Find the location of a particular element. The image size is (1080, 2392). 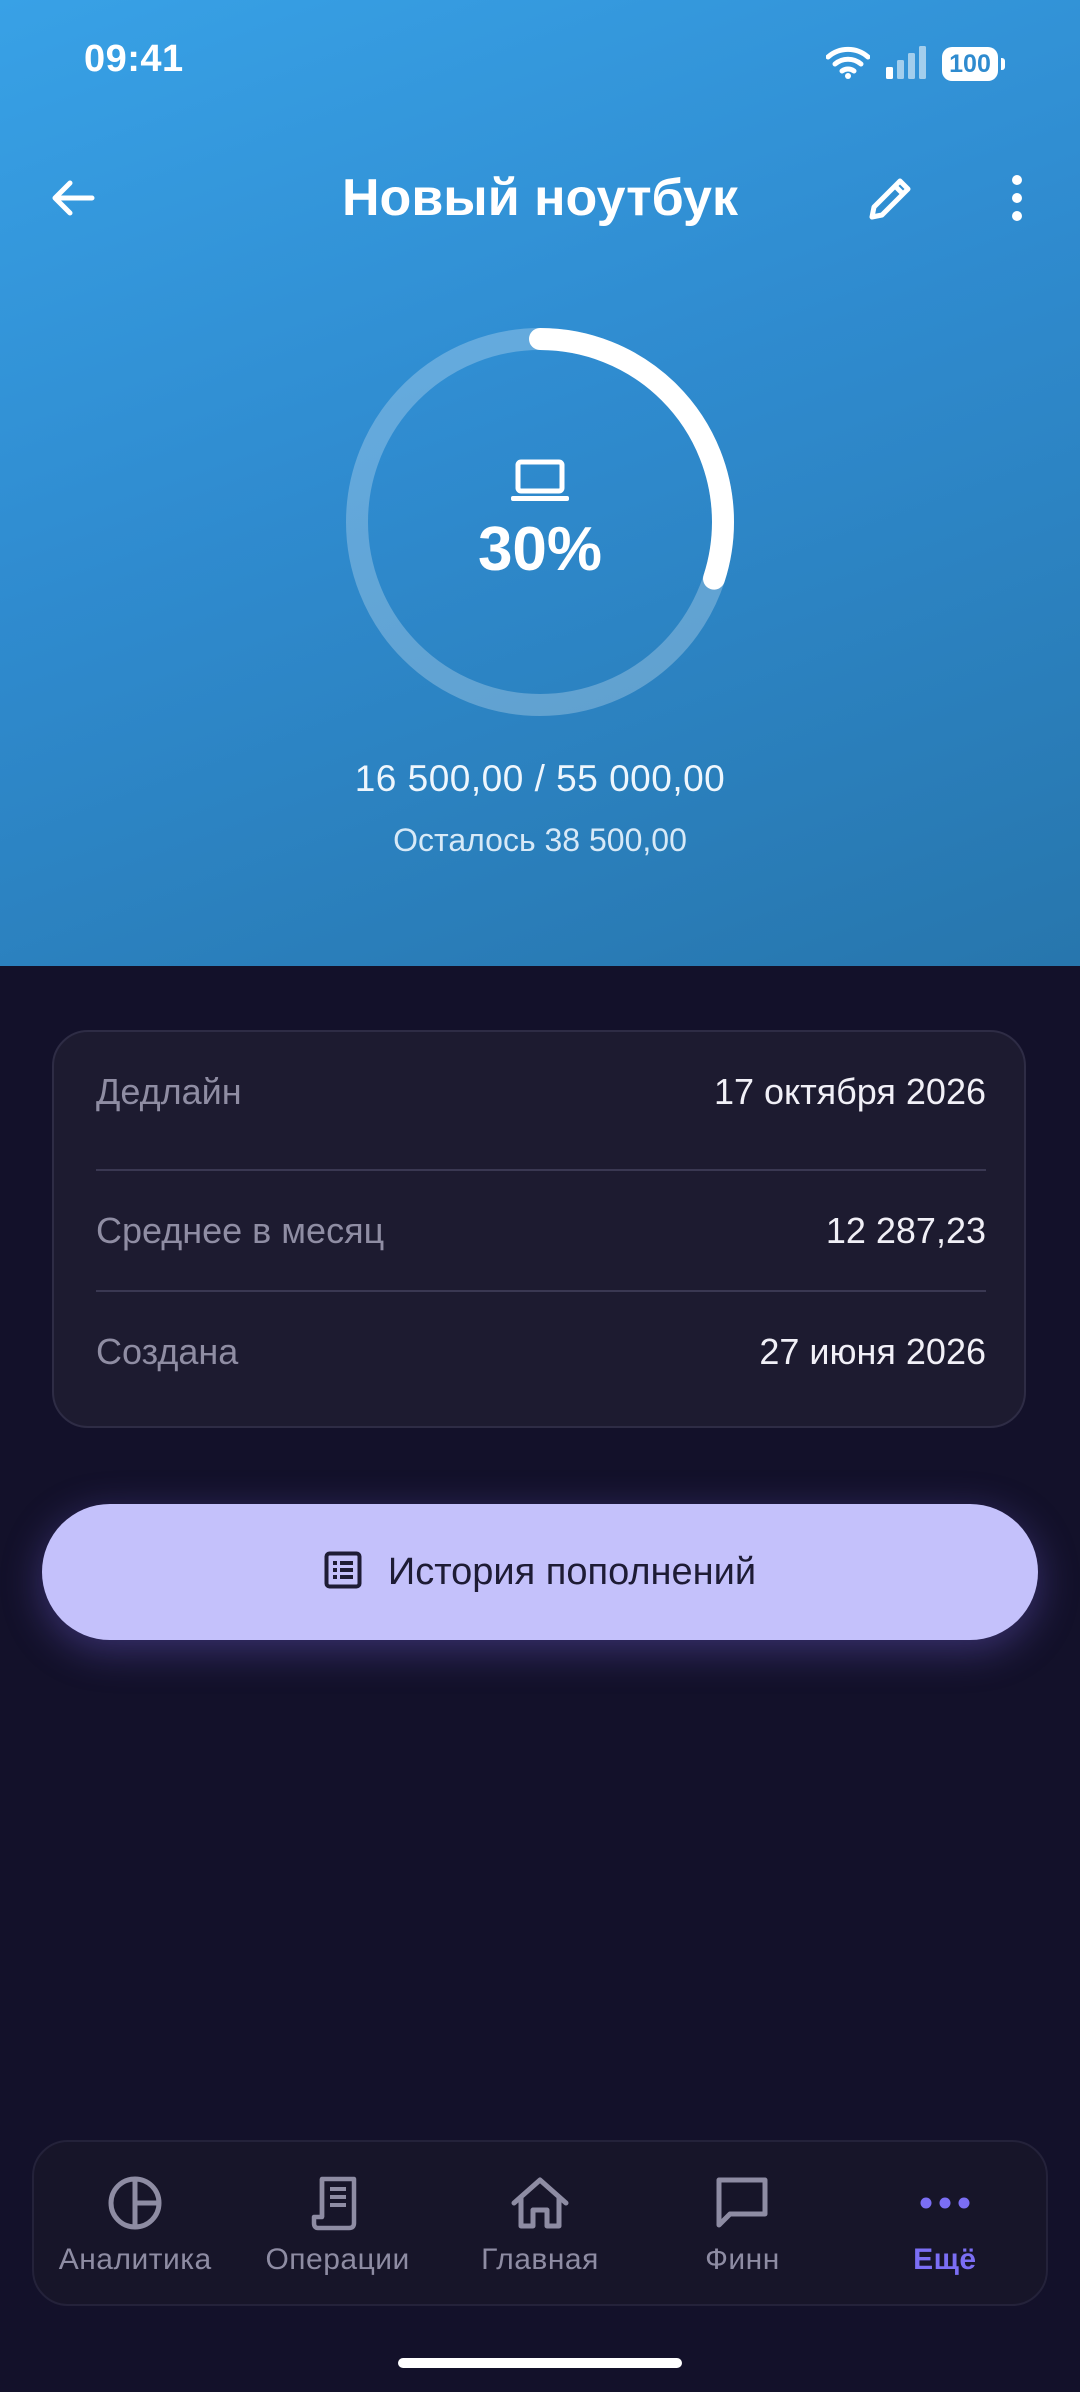

detail-value: 27 июня 2026 is located at coordinates (872, 1351).